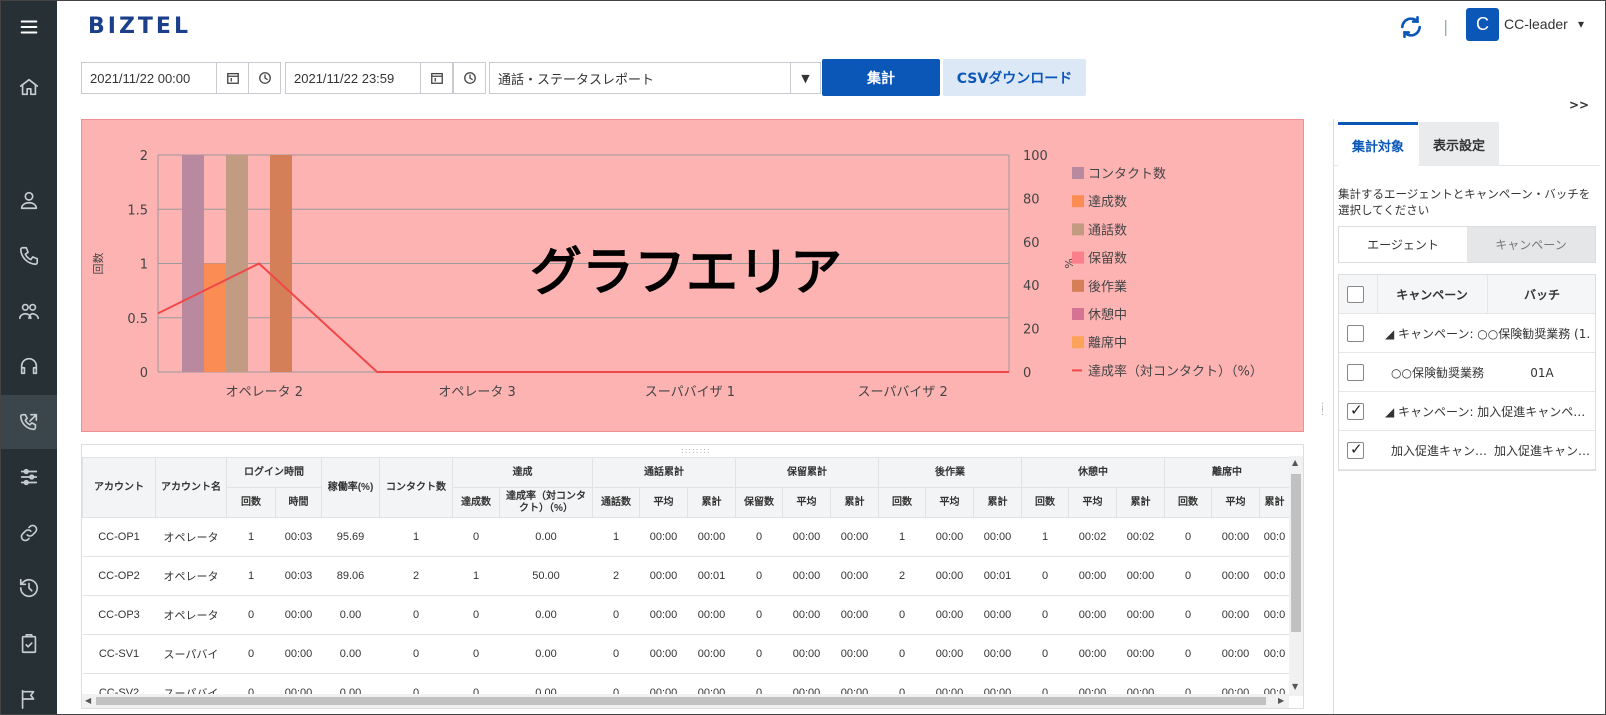 The width and height of the screenshot is (1606, 715). I want to click on select-all-checkbox, so click(1355, 294).